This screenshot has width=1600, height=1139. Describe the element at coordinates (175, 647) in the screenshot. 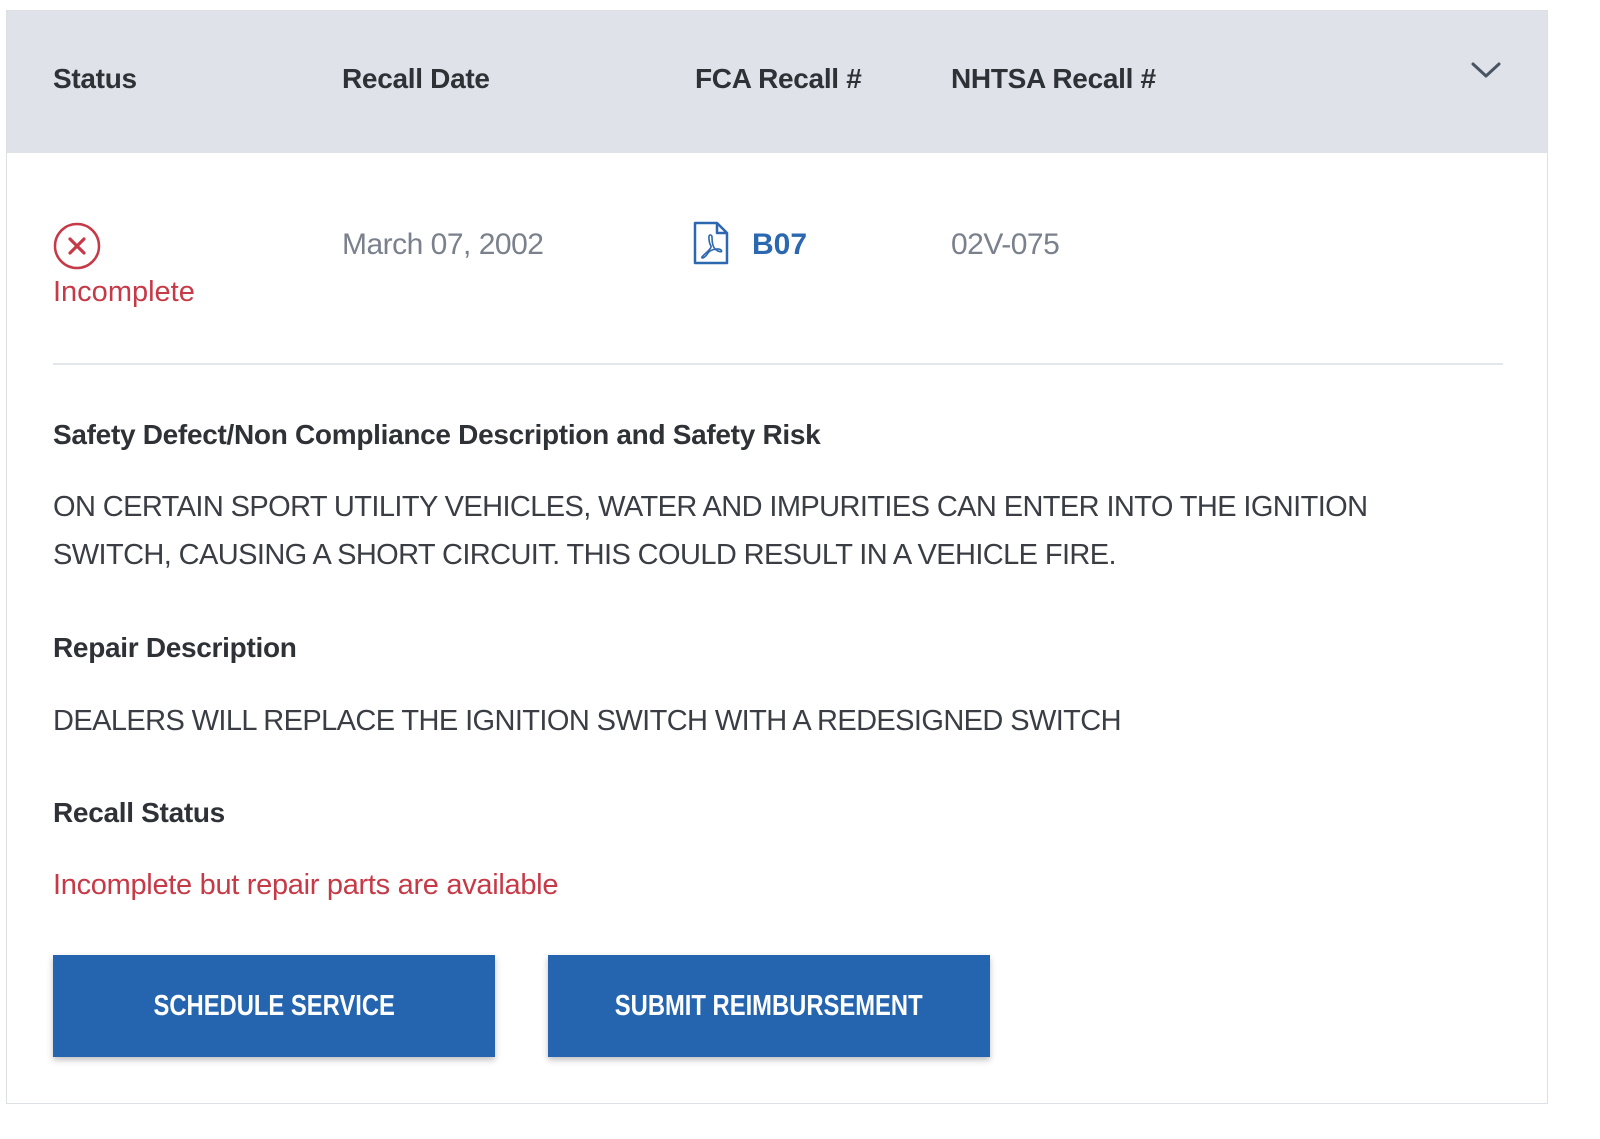

I see `repair-section-title: Repair Description` at that location.